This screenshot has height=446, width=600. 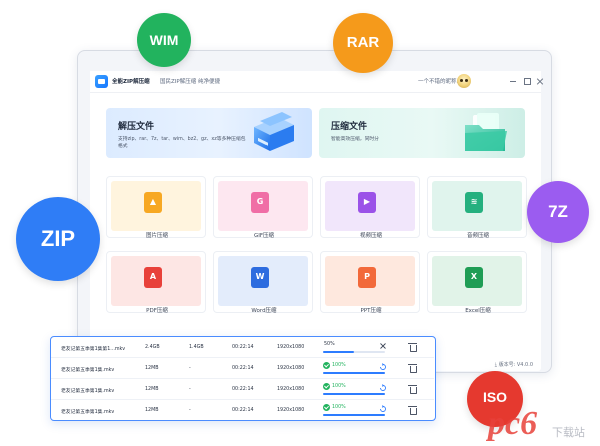 I want to click on watermark-text: pc6, so click(x=511, y=423).